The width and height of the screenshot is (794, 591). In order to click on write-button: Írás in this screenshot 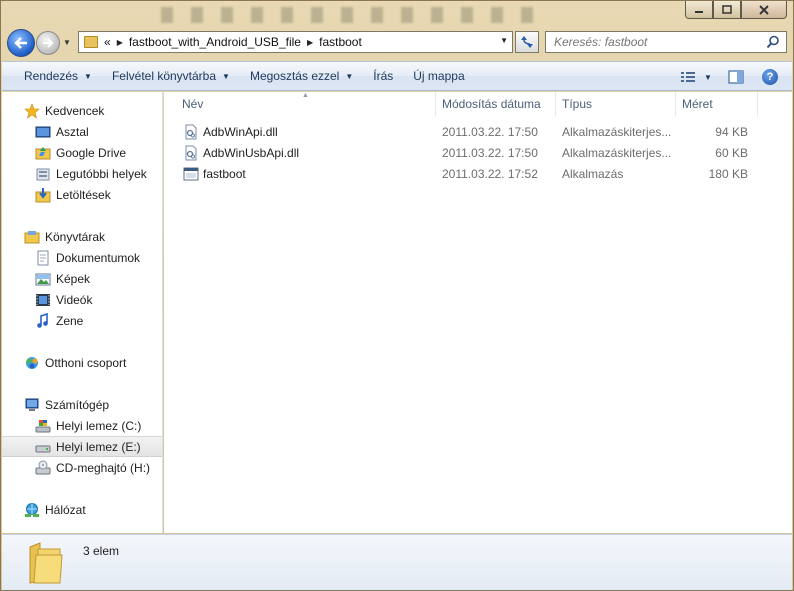, I will do `click(383, 76)`.